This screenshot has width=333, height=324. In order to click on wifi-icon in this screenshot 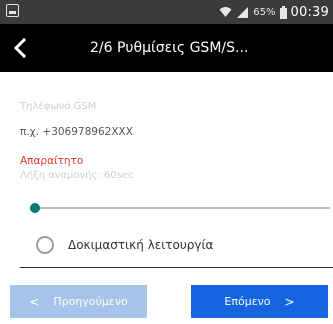, I will do `click(225, 12)`.